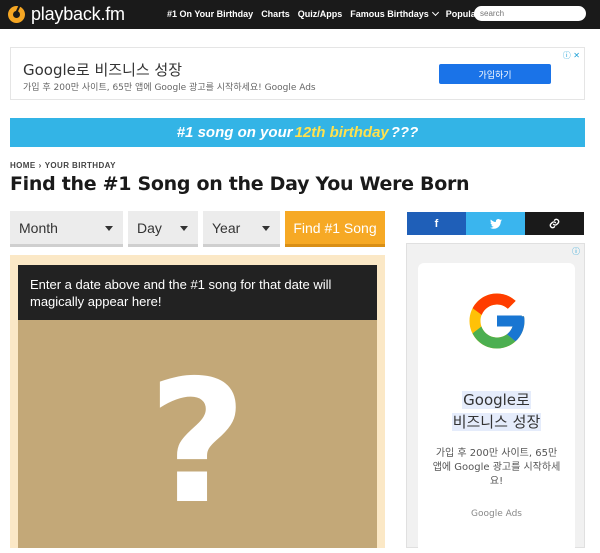 The image size is (600, 553). I want to click on facebook-icon: f, so click(436, 223).